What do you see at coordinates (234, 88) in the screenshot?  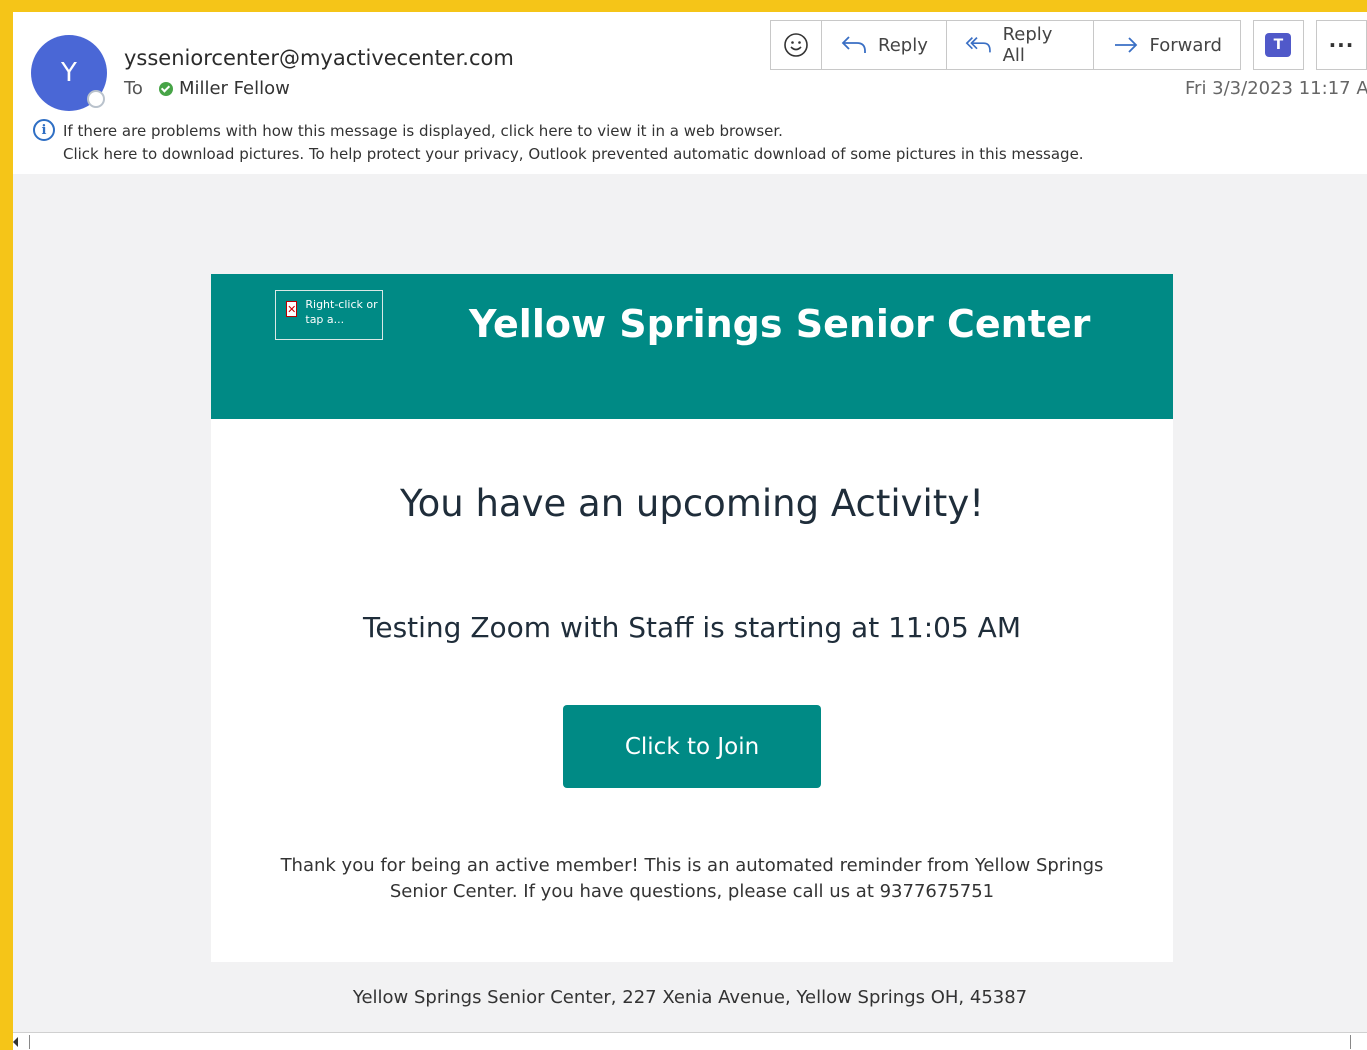 I see `recipient-name: Miller Fellow` at bounding box center [234, 88].